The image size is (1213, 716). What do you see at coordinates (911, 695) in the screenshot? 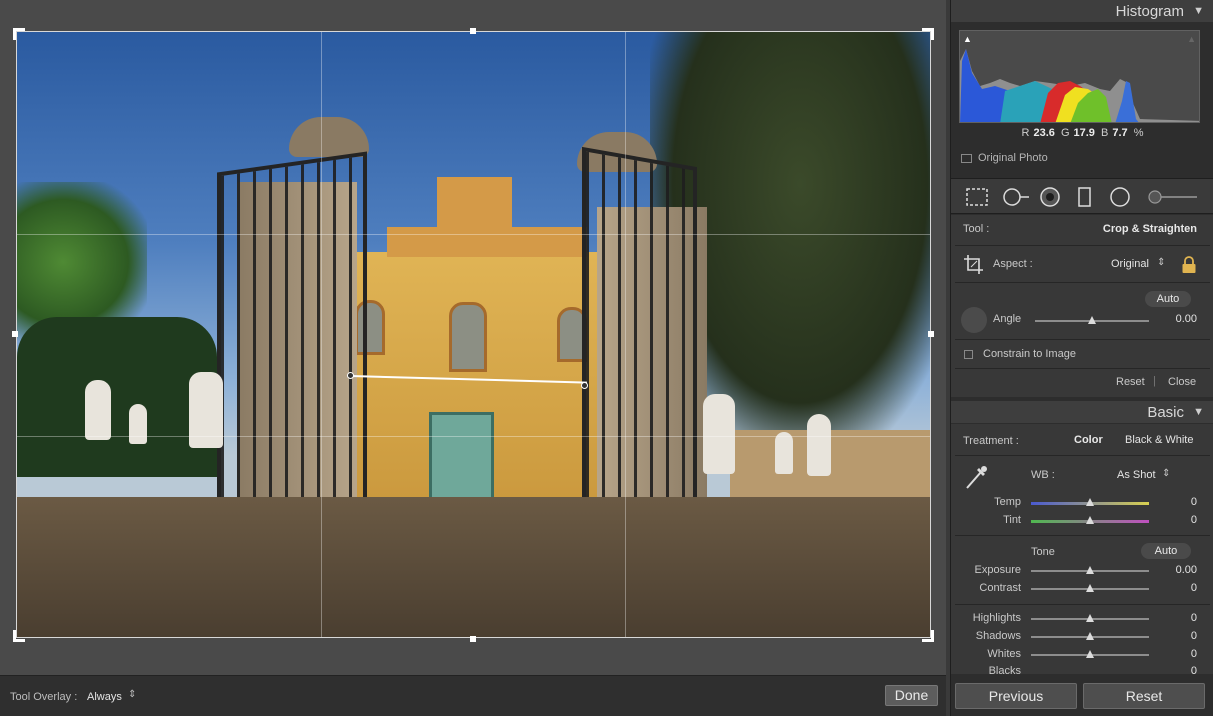
I see `done-button: Done` at bounding box center [911, 695].